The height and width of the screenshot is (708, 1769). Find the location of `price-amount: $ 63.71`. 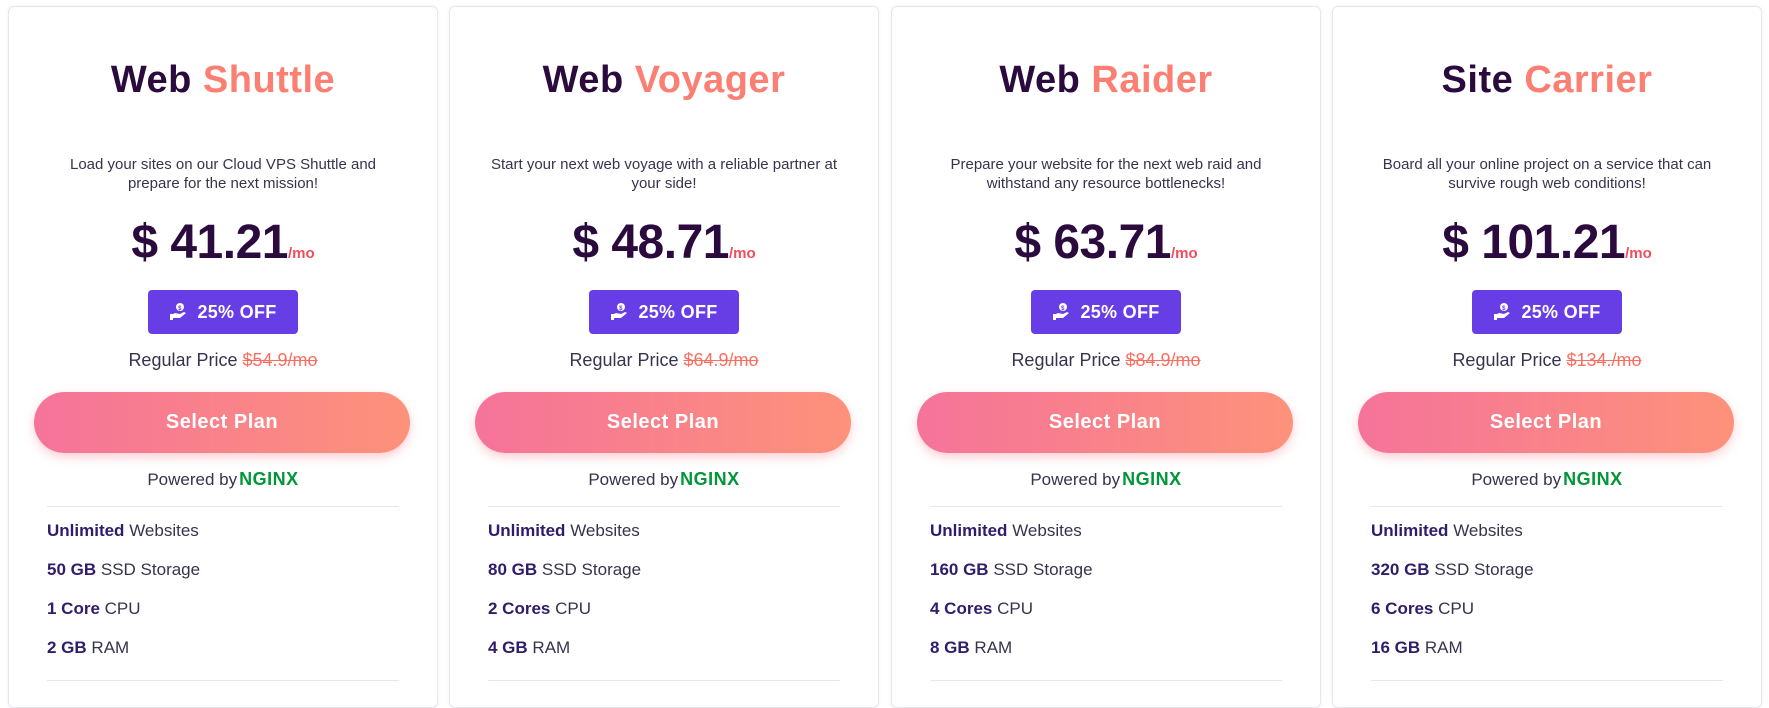

price-amount: $ 63.71 is located at coordinates (1092, 242).